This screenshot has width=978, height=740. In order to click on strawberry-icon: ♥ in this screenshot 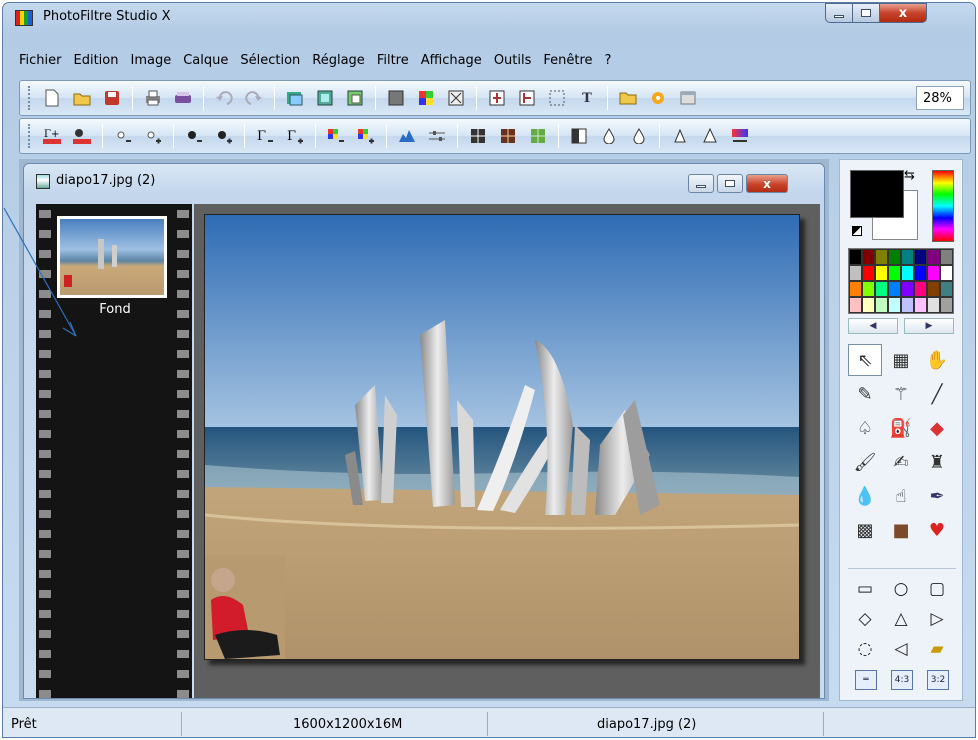, I will do `click(937, 530)`.